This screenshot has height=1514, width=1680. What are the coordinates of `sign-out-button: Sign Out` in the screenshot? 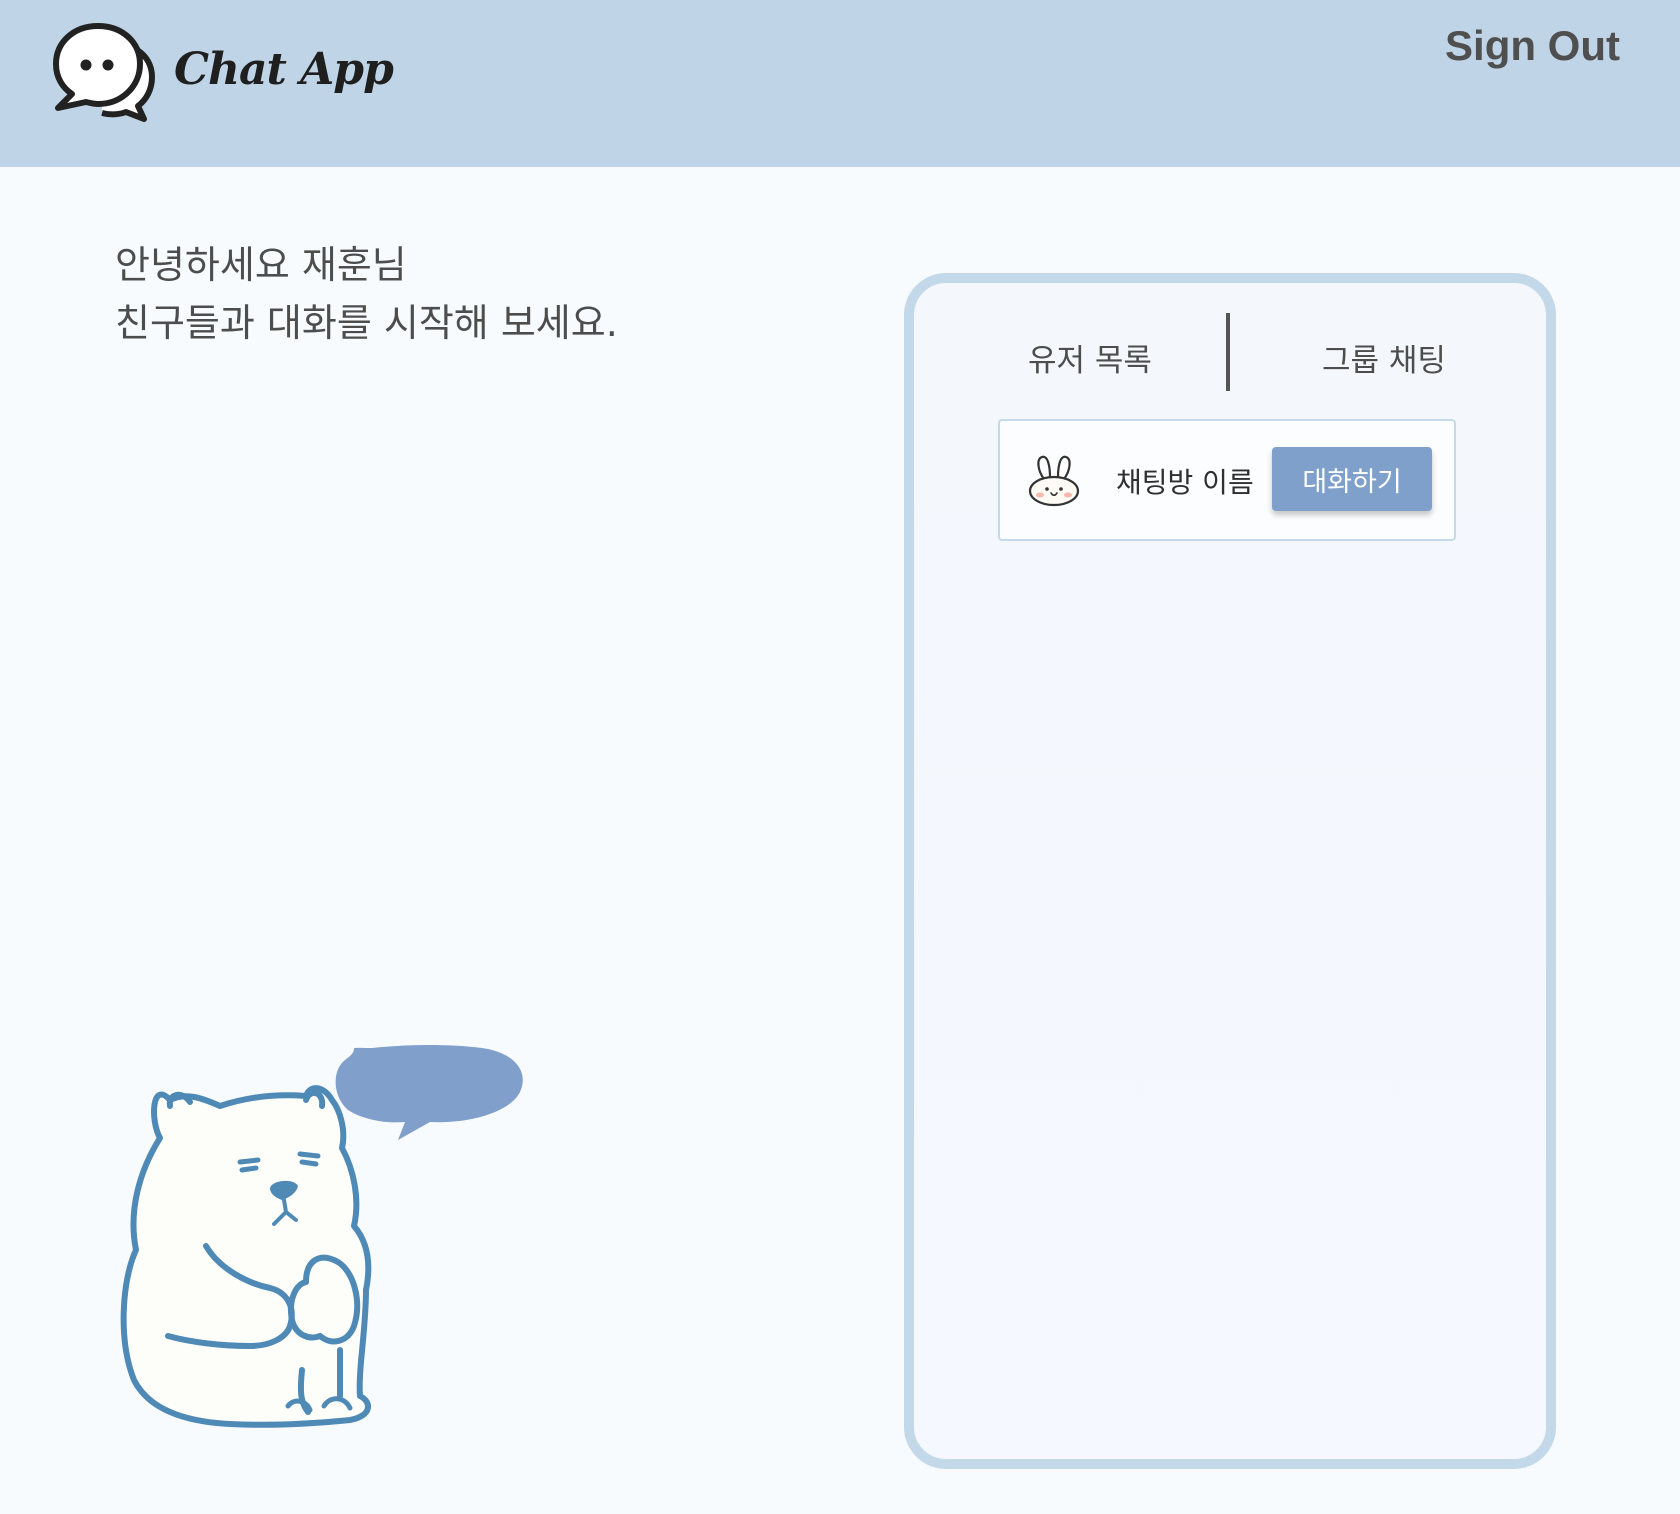 It's located at (1532, 46).